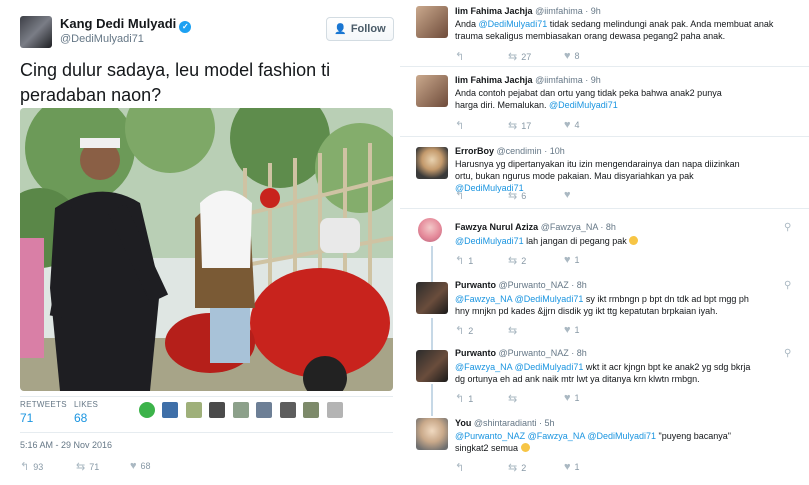 This screenshot has width=809, height=485. What do you see at coordinates (118, 23) in the screenshot?
I see `author-name: Kang Dedi Mulyadi` at bounding box center [118, 23].